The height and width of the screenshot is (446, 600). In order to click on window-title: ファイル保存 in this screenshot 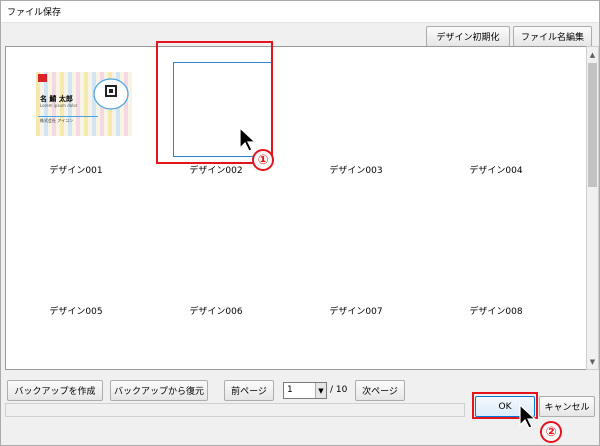, I will do `click(34, 13)`.